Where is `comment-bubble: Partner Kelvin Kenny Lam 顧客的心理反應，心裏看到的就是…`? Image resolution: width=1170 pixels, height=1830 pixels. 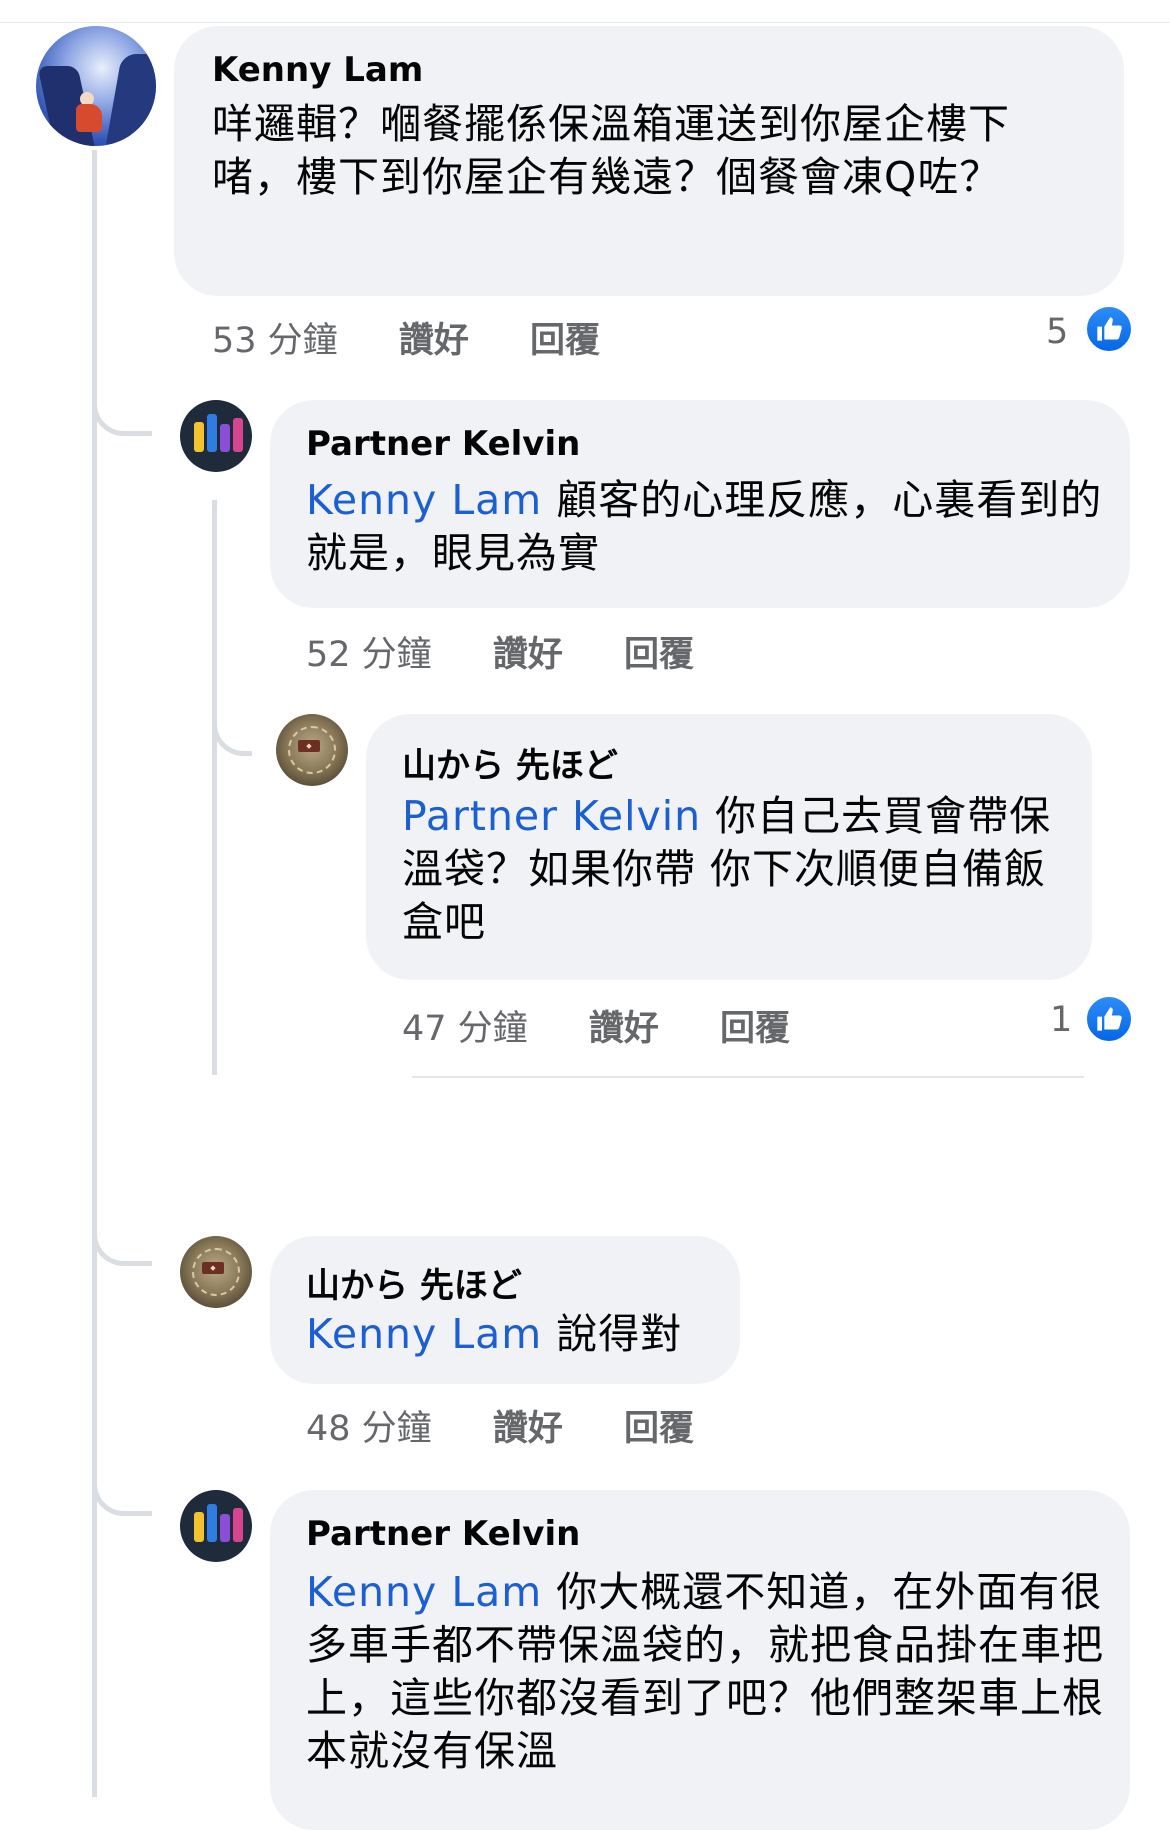 comment-bubble: Partner Kelvin Kenny Lam 顧客的心理反應，心裏看到的就是… is located at coordinates (700, 504).